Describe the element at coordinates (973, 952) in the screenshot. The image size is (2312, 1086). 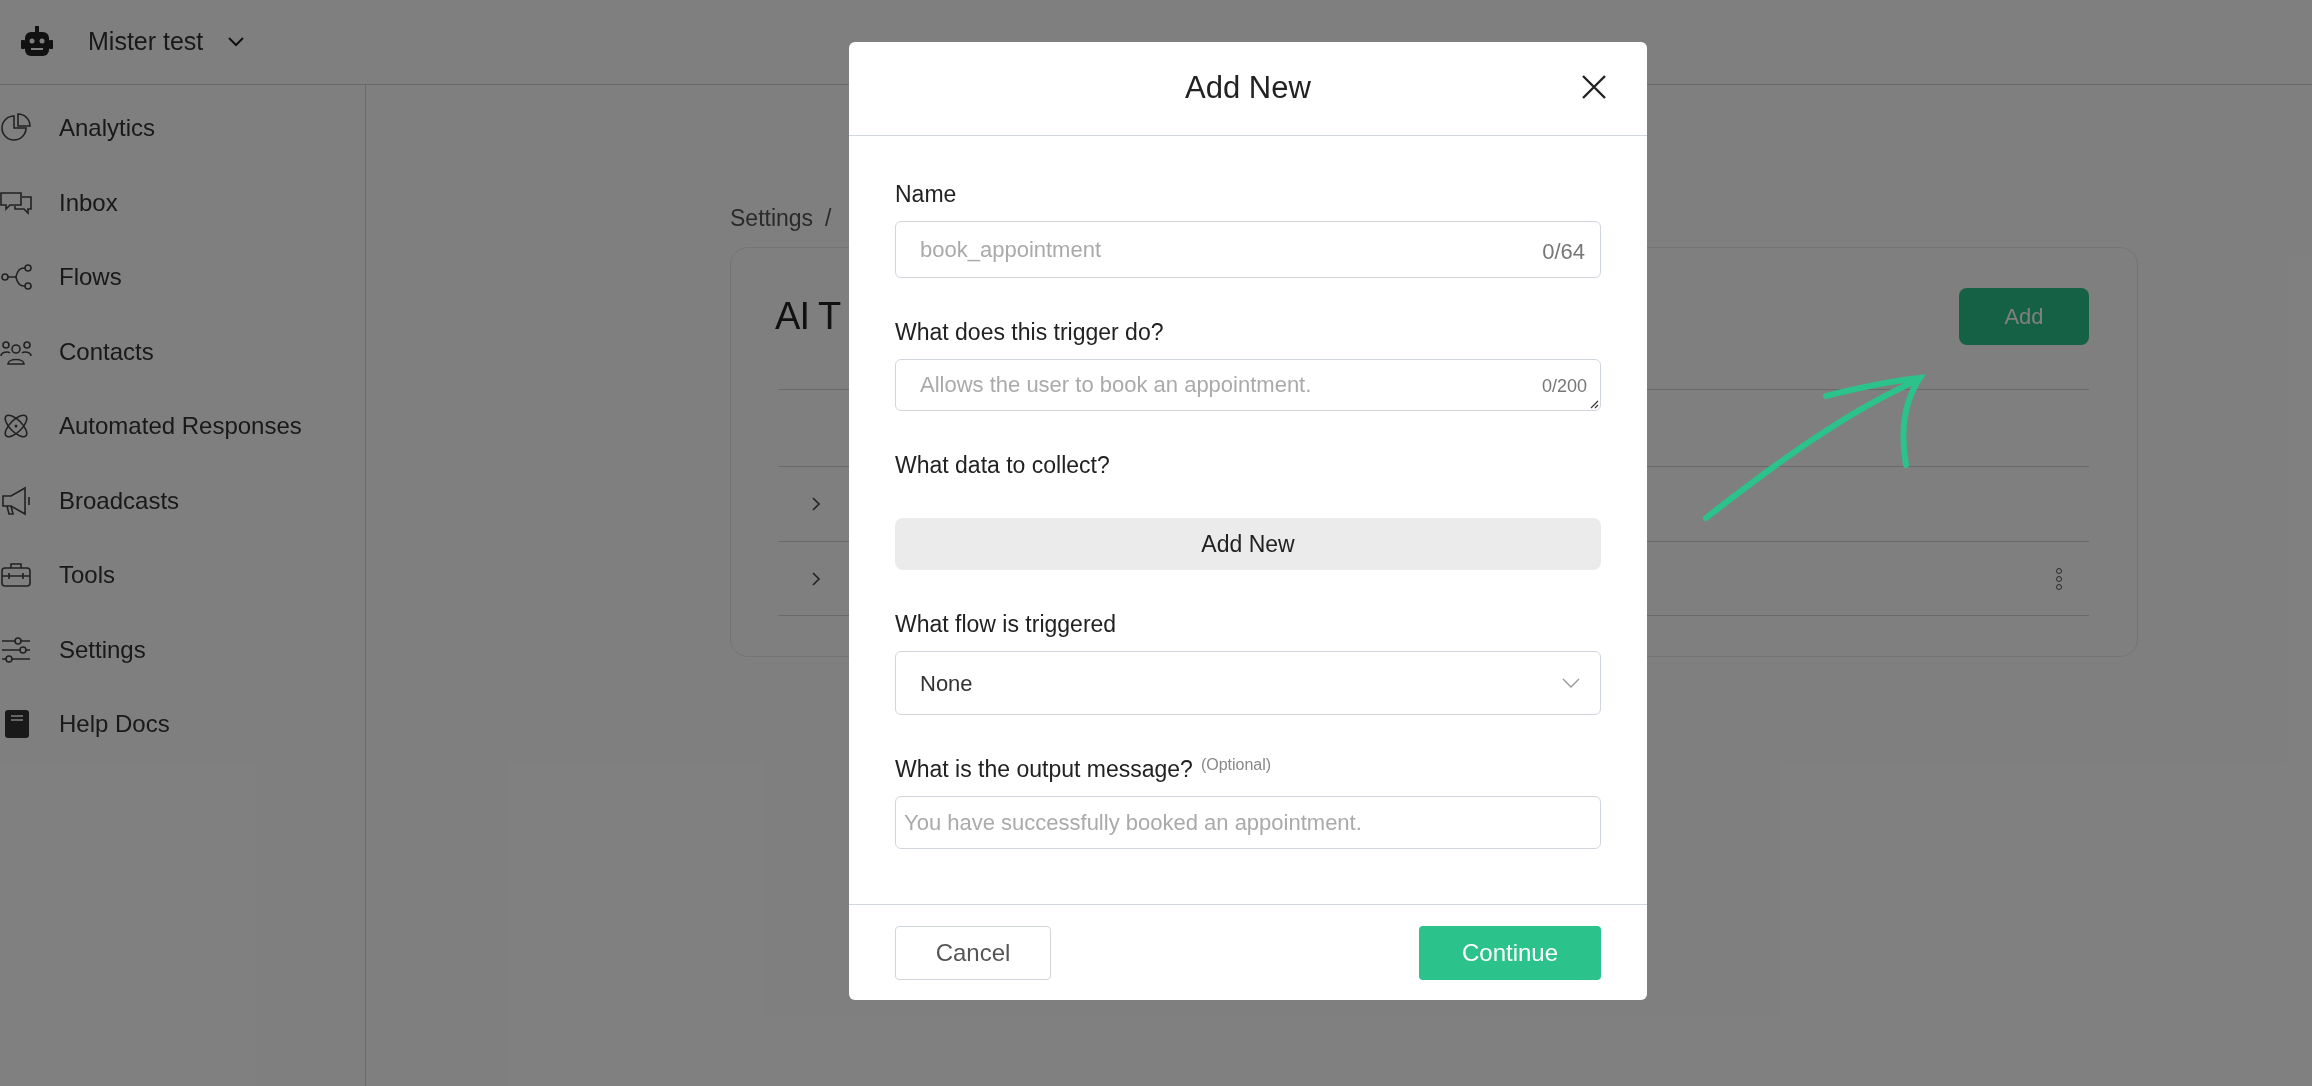
I see `cancel-button: Cancel` at that location.